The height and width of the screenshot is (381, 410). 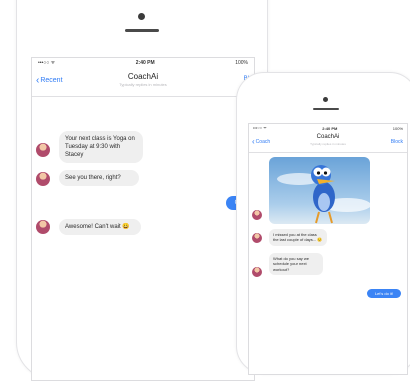 What do you see at coordinates (100, 227) in the screenshot?
I see `message-bubble-incoming: Awesome! Can't wait 😀` at bounding box center [100, 227].